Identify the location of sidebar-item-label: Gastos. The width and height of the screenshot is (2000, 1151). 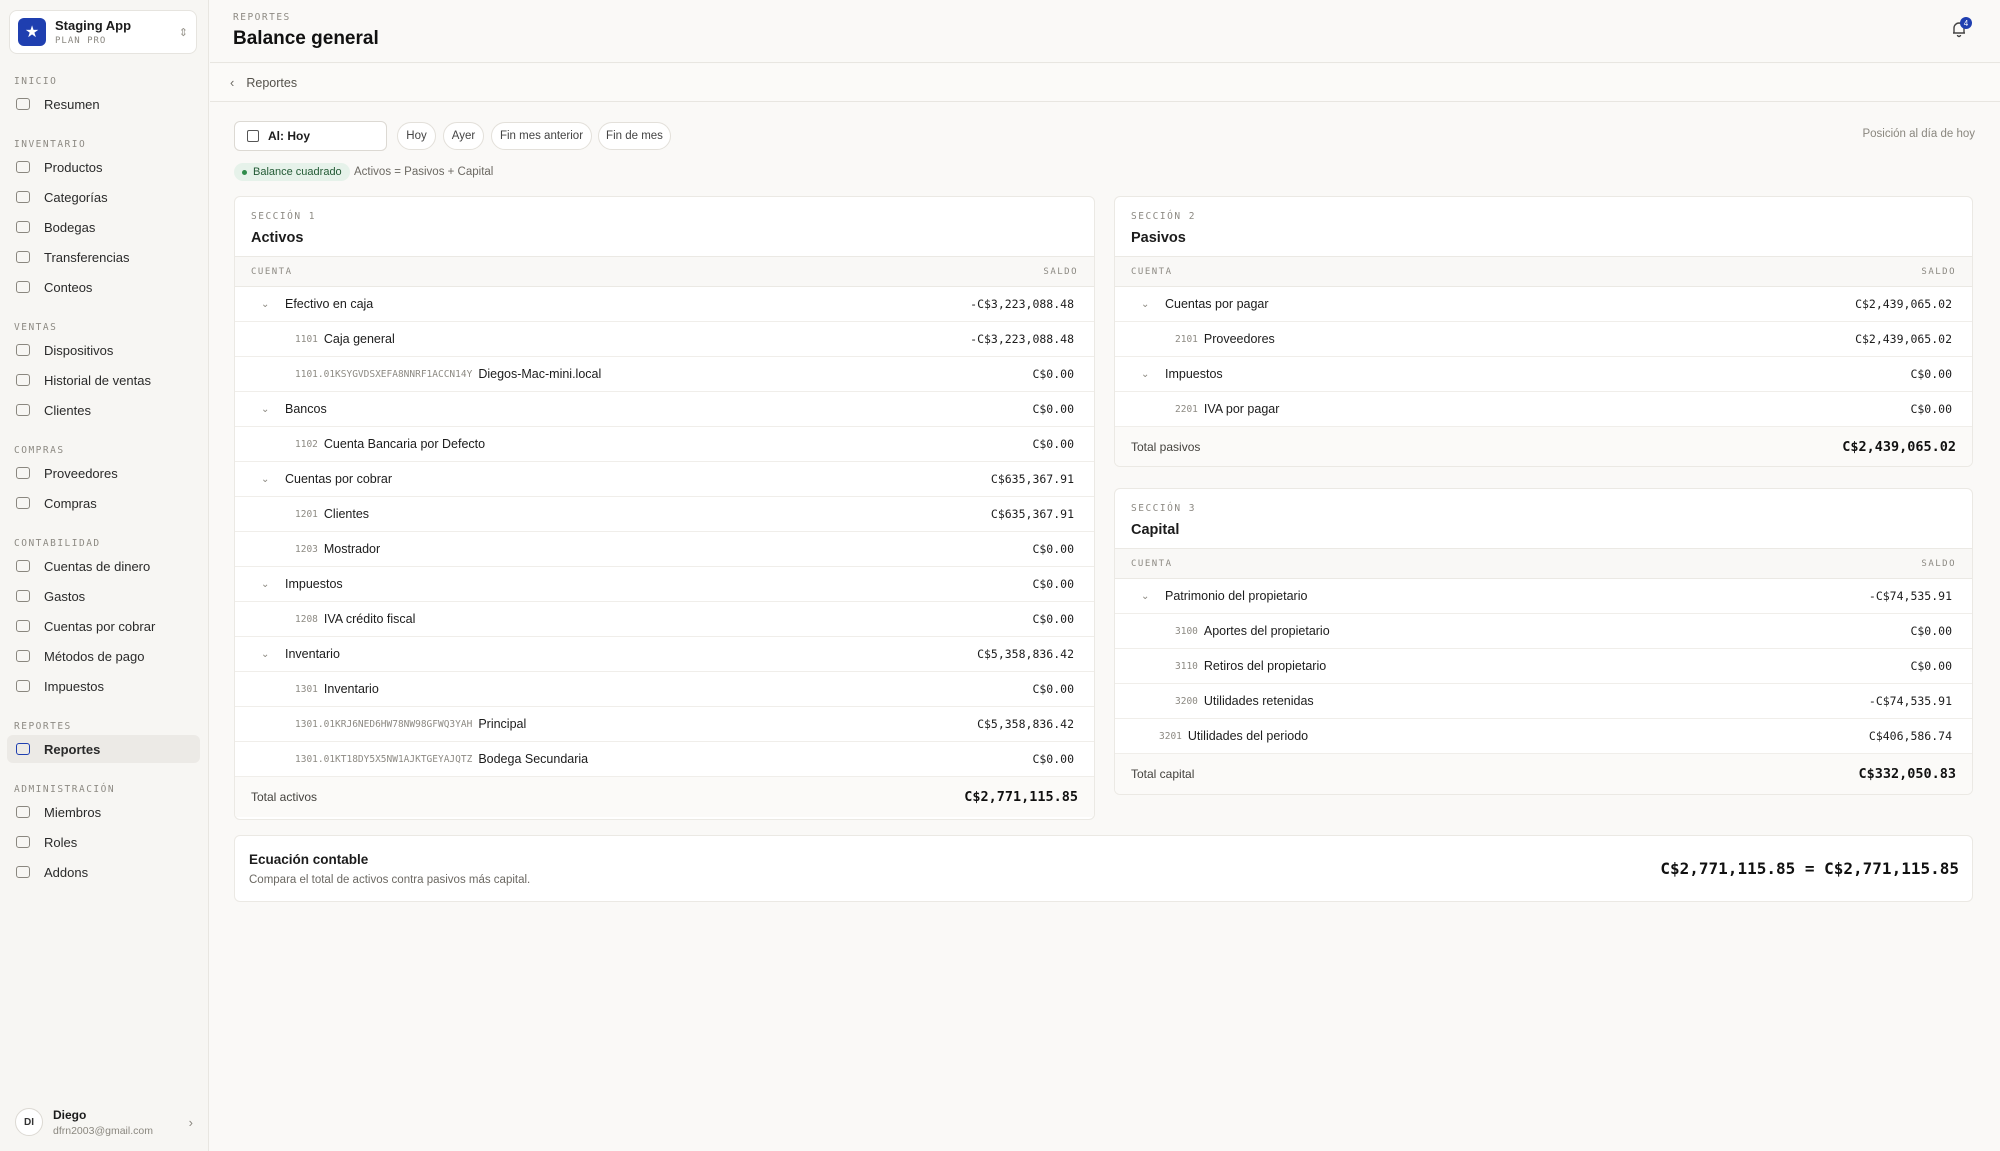
(65, 596).